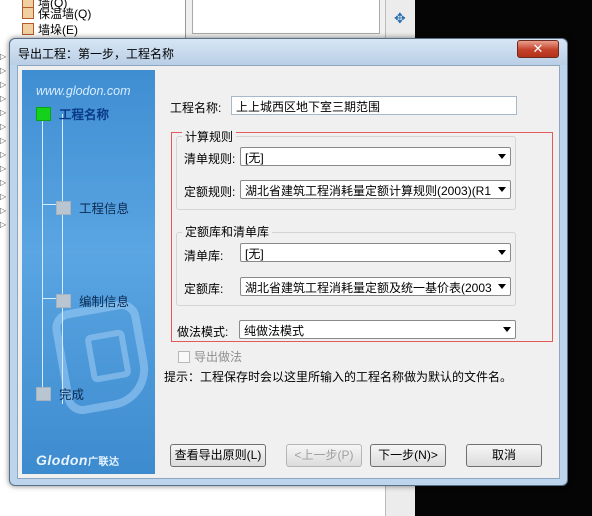 The width and height of the screenshot is (592, 516). Describe the element at coordinates (184, 356) in the screenshot. I see `checkbox-icon` at that location.